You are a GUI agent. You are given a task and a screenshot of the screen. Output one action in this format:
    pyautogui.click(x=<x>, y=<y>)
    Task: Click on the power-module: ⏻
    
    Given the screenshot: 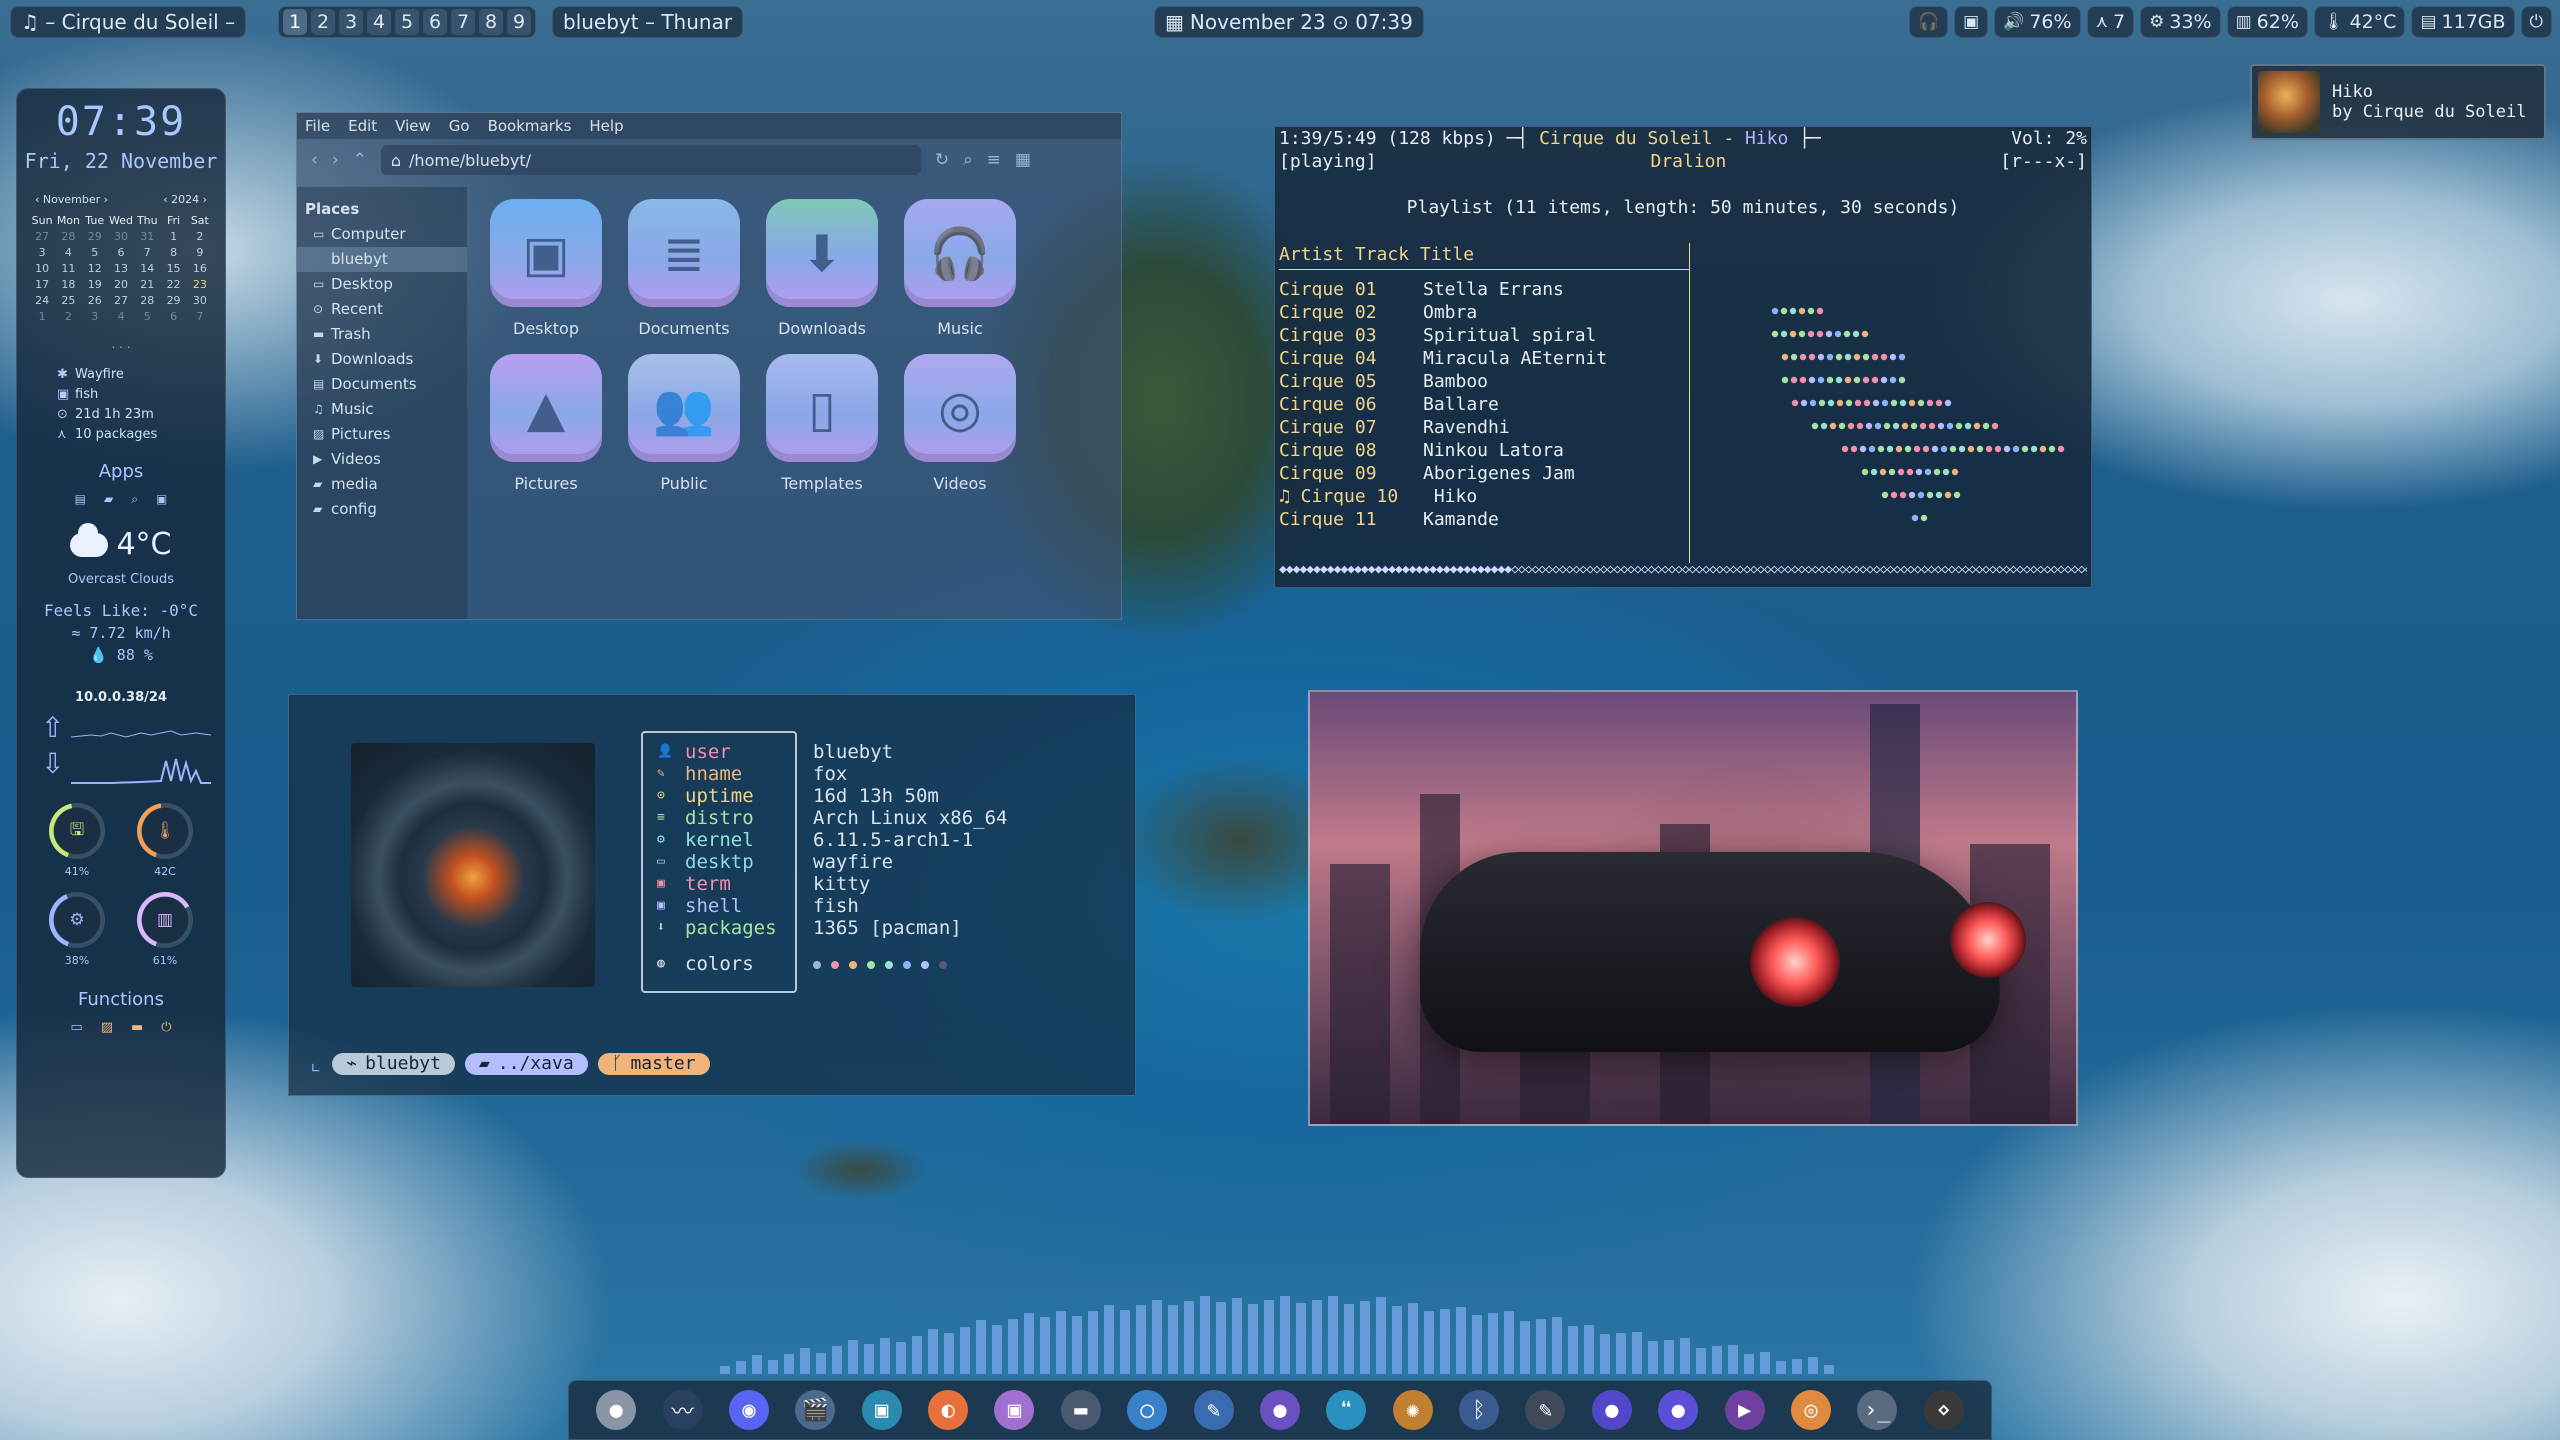 What is the action you would take?
    pyautogui.click(x=2536, y=22)
    